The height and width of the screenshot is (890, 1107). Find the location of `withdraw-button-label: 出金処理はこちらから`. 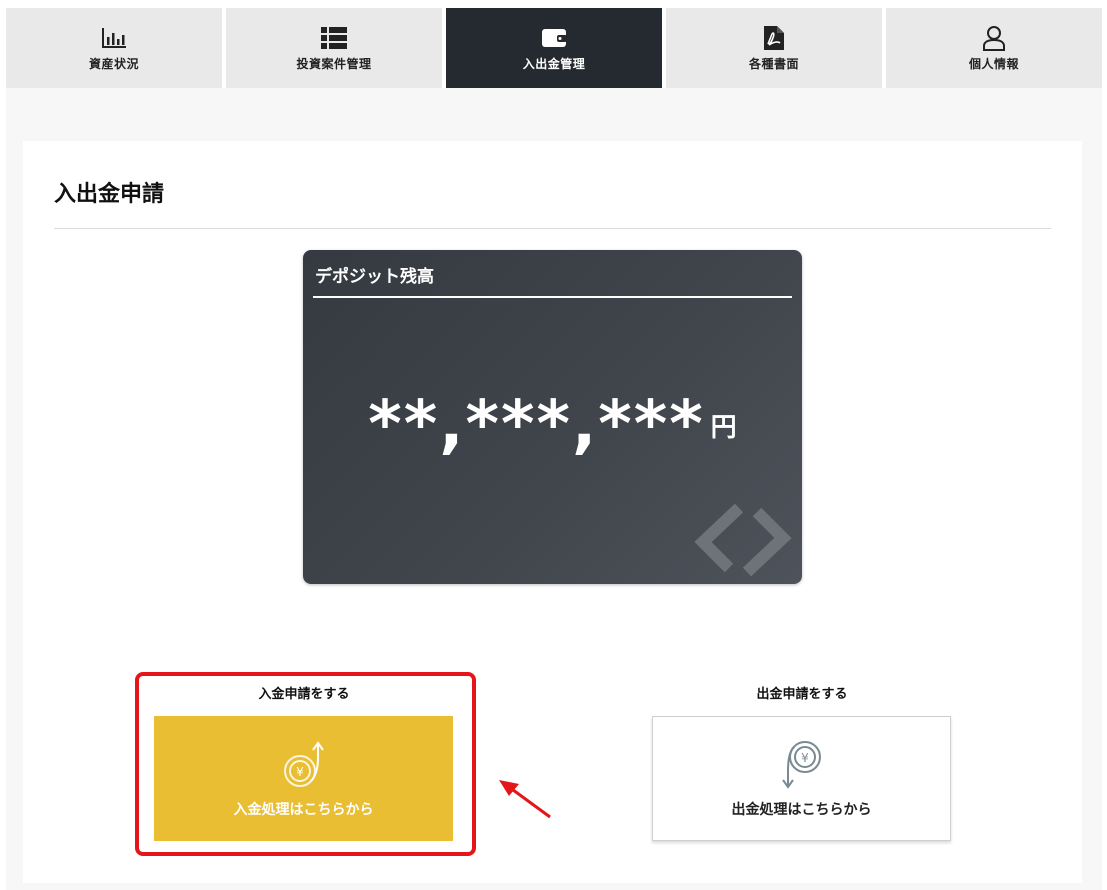

withdraw-button-label: 出金処理はこちらから is located at coordinates (801, 809).